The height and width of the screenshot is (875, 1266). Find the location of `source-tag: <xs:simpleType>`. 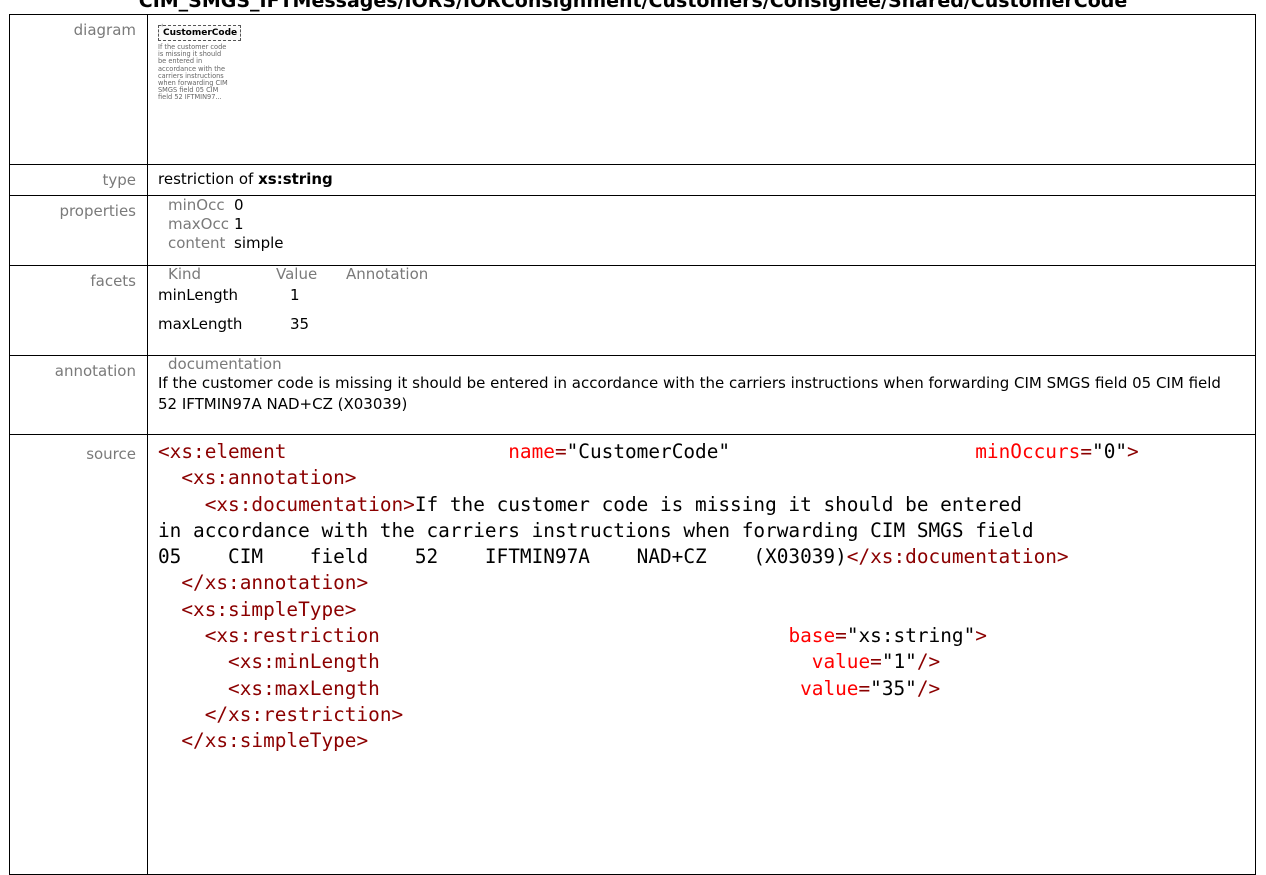

source-tag: <xs:simpleType> is located at coordinates (269, 609).